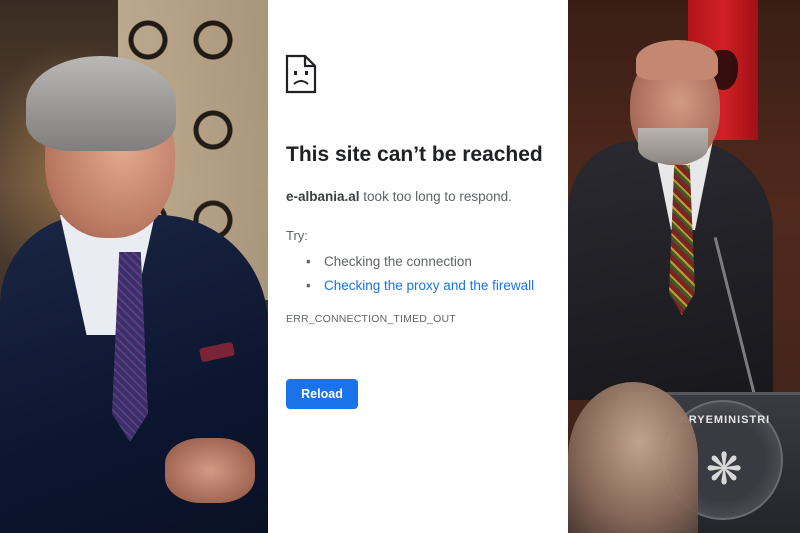 The width and height of the screenshot is (800, 533). Describe the element at coordinates (420, 286) in the screenshot. I see `suggestion-check-proxy-link: Checking the proxy and the firewall` at that location.